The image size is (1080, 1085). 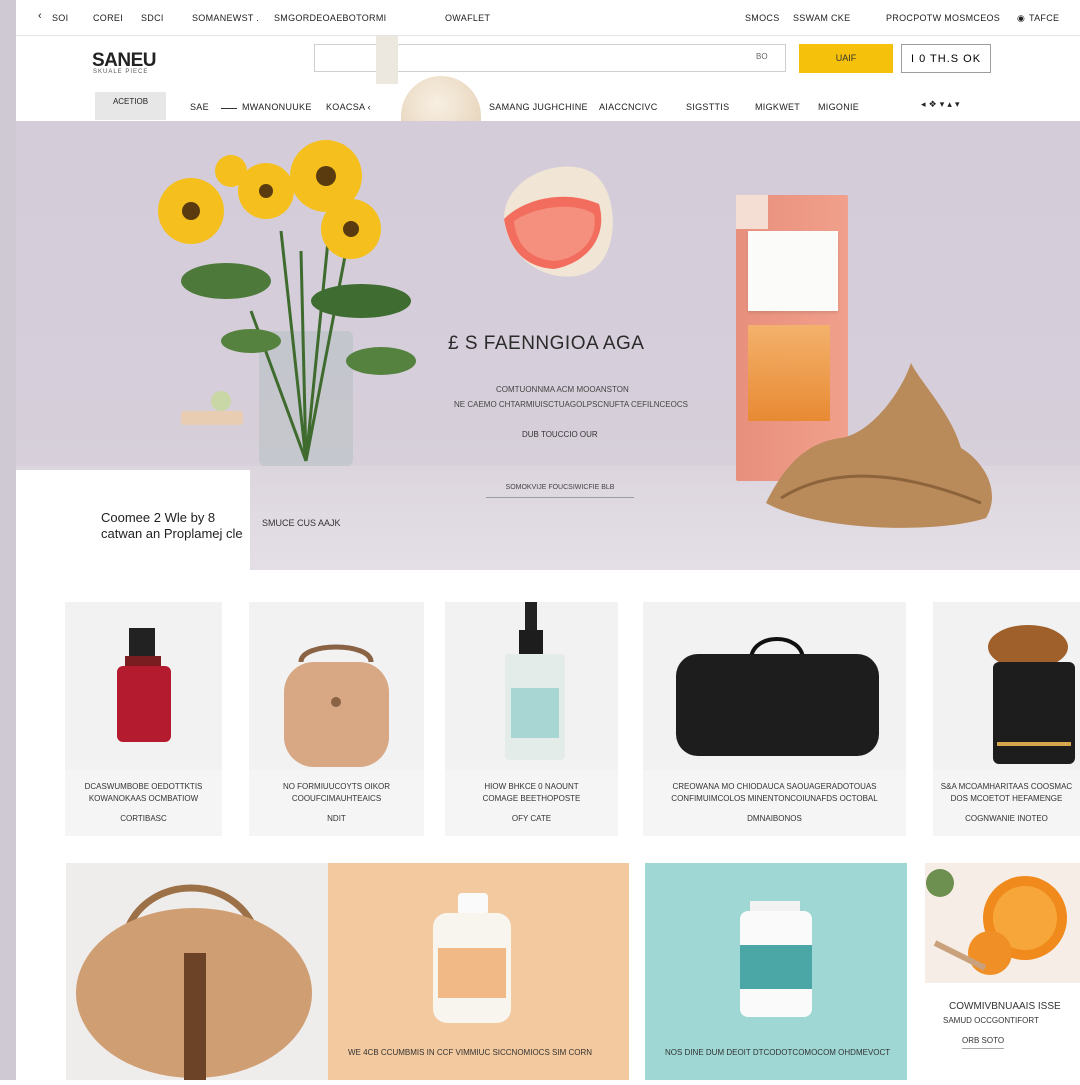 I want to click on hero-shop-link: SOMOKVIJE FOUCSIWICFIE BLB, so click(x=560, y=491).